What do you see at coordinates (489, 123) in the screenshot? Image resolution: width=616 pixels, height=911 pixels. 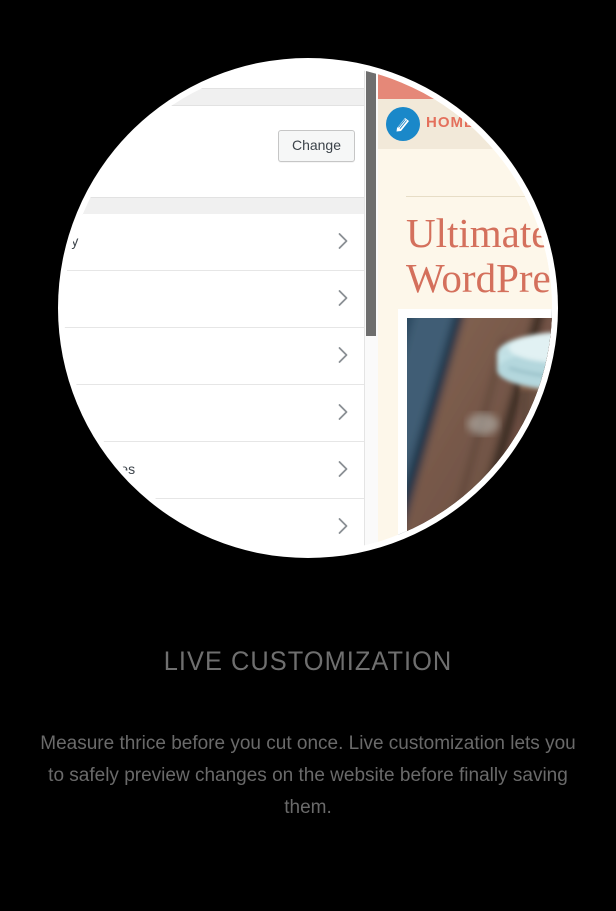 I see `site-nav-links: HOME BLOG DIRECTORY` at bounding box center [489, 123].